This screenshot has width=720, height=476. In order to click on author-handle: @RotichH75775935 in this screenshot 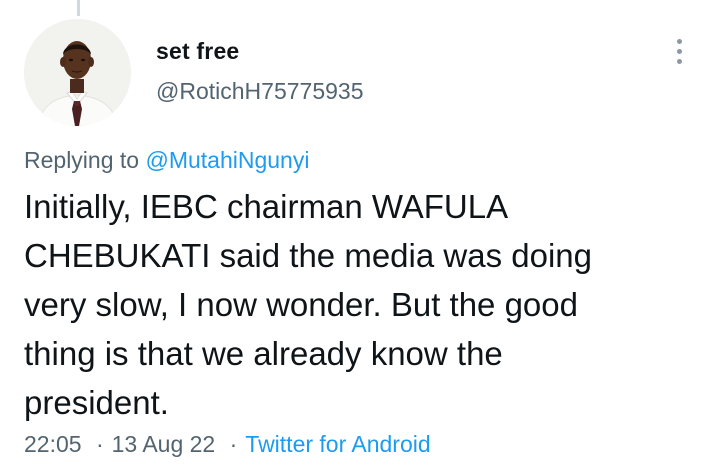, I will do `click(259, 91)`.